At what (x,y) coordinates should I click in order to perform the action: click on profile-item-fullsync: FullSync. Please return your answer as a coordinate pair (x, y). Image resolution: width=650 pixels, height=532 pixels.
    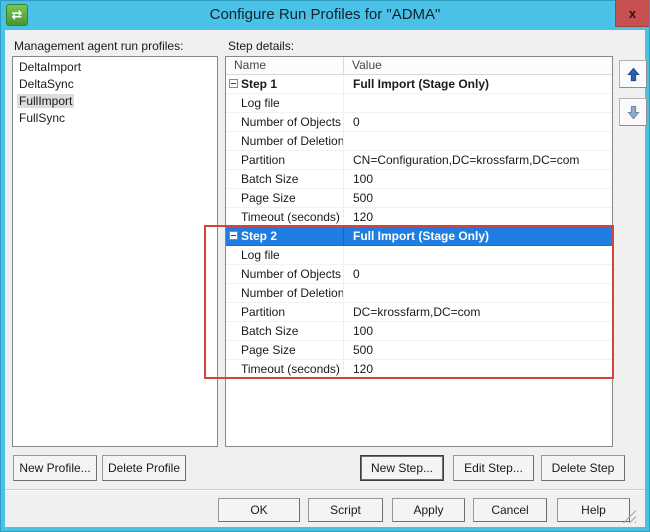
    Looking at the image, I should click on (115, 118).